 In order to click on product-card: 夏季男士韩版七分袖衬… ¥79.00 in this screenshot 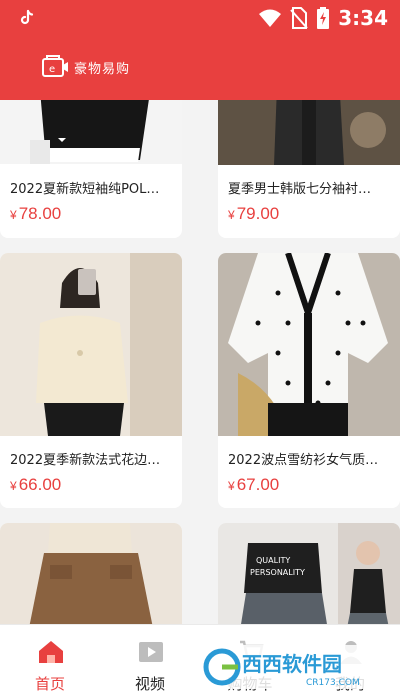, I will do `click(309, 169)`.